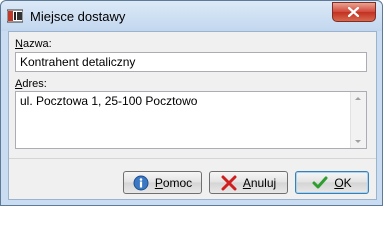  I want to click on cancel-button: Anuluj, so click(248, 182).